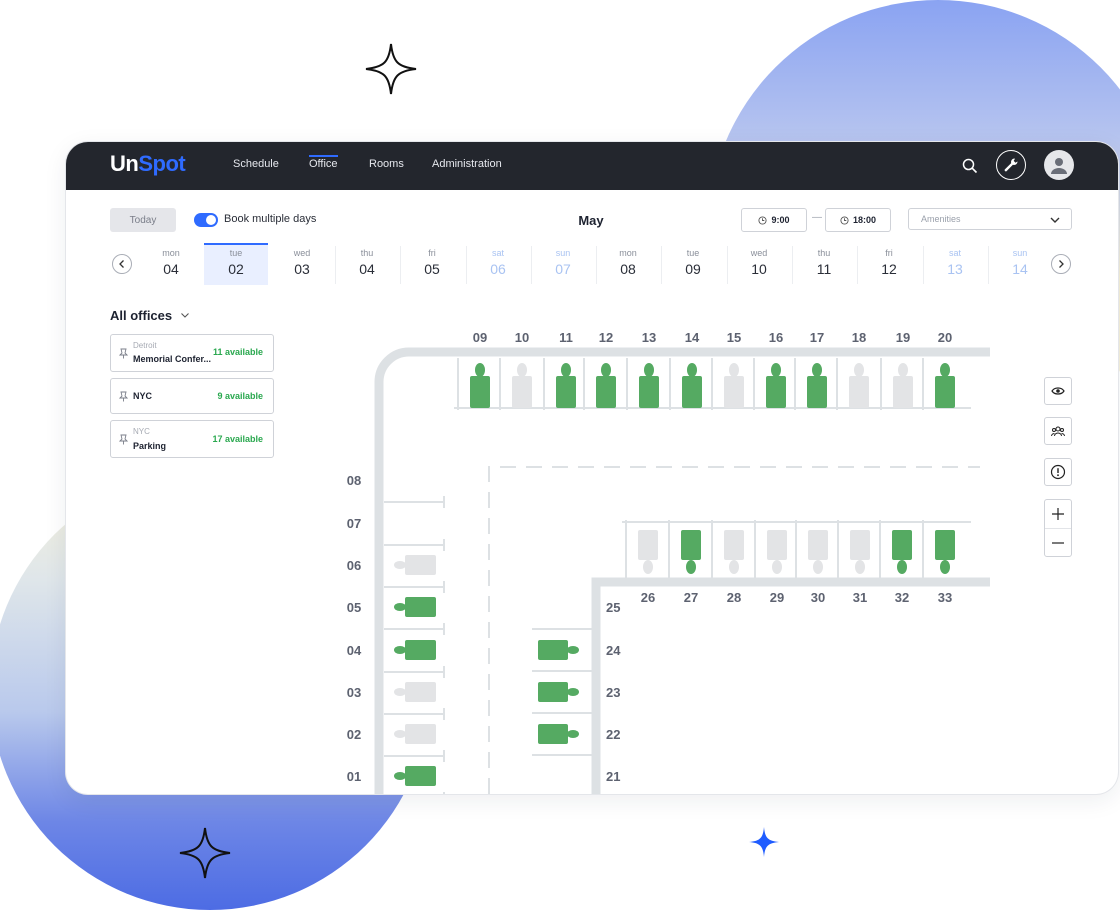  Describe the element at coordinates (945, 545) in the screenshot. I see `seat-33-desk` at that location.